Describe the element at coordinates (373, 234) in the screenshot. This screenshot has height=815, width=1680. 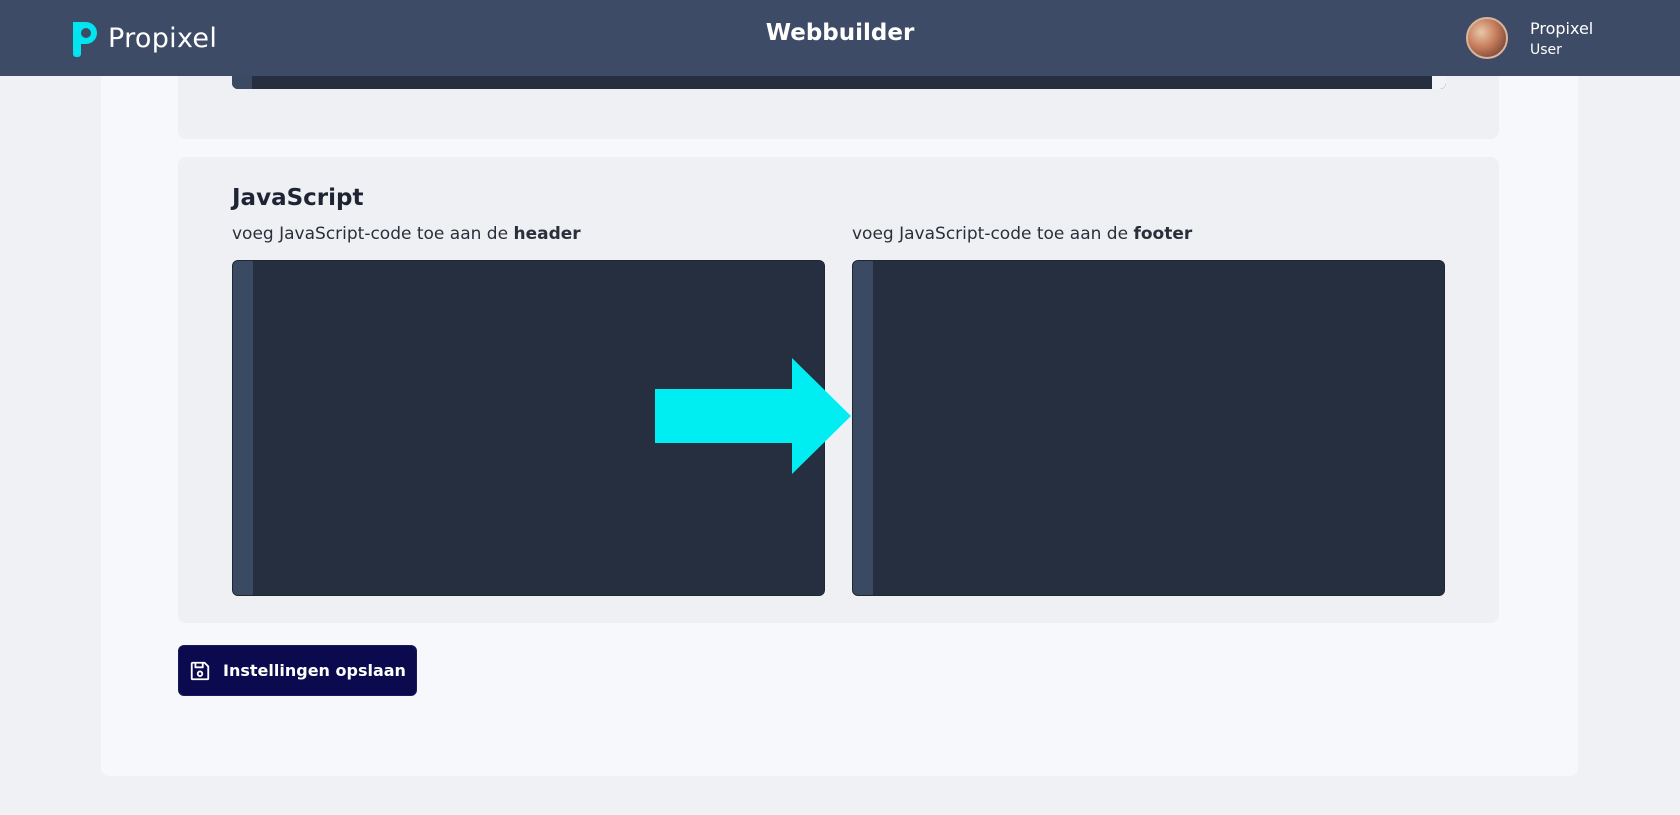
I see `header-js-label-prefix: voeg JavaScript-code toe aan de` at that location.